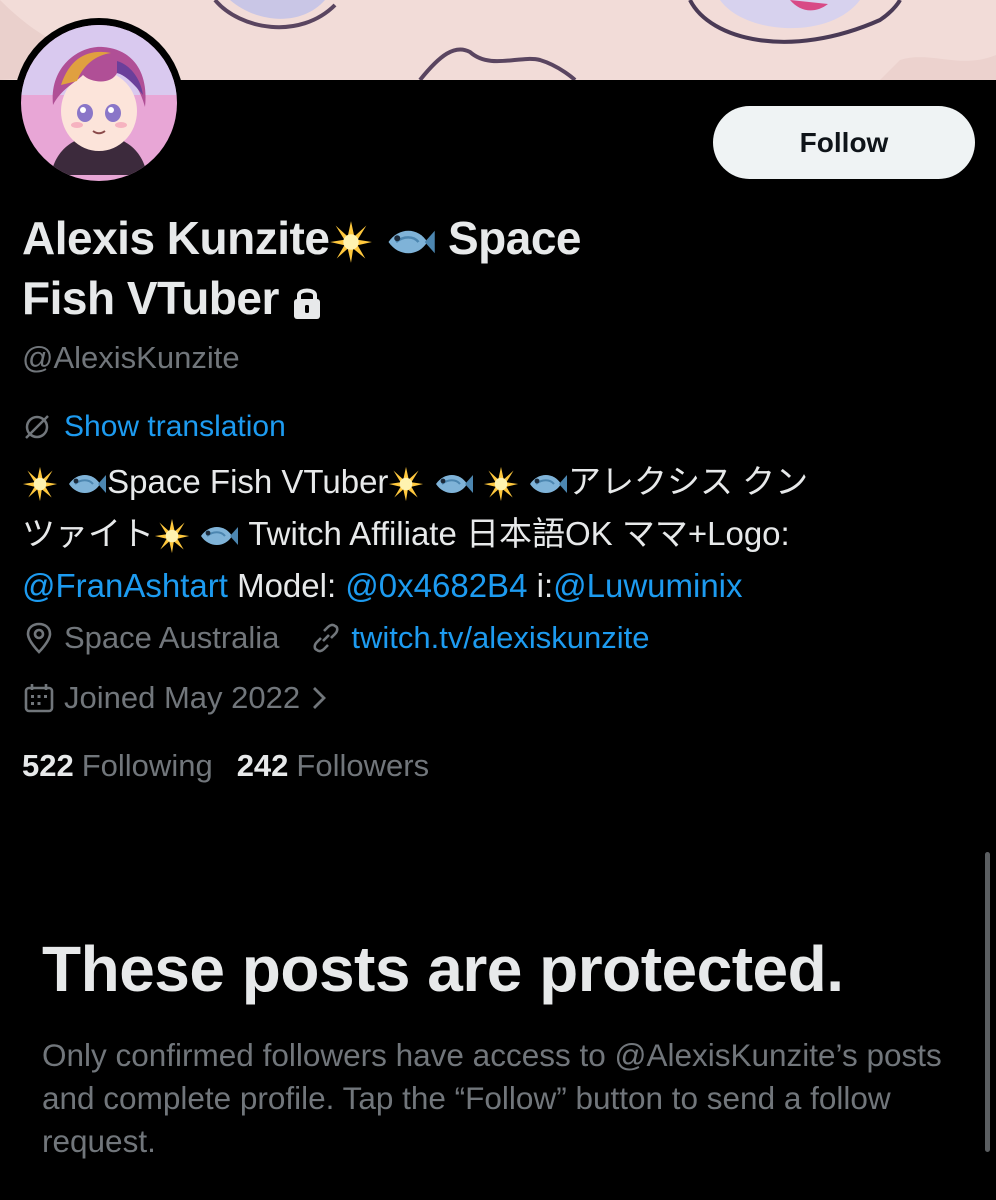  I want to click on profile-meta-row: Space Australia twitch.tv/alexiskunzite, so click(335, 638).